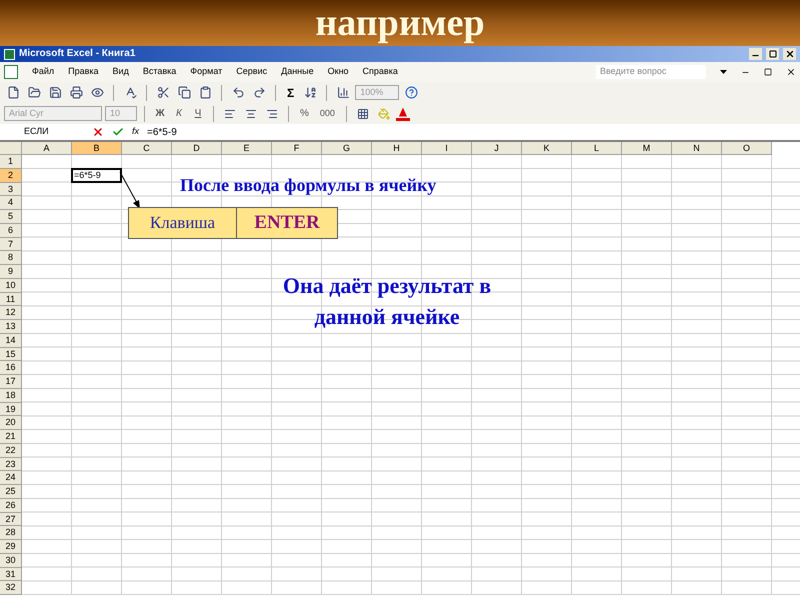 This screenshot has height=600, width=800. I want to click on percent-button: %, so click(304, 113).